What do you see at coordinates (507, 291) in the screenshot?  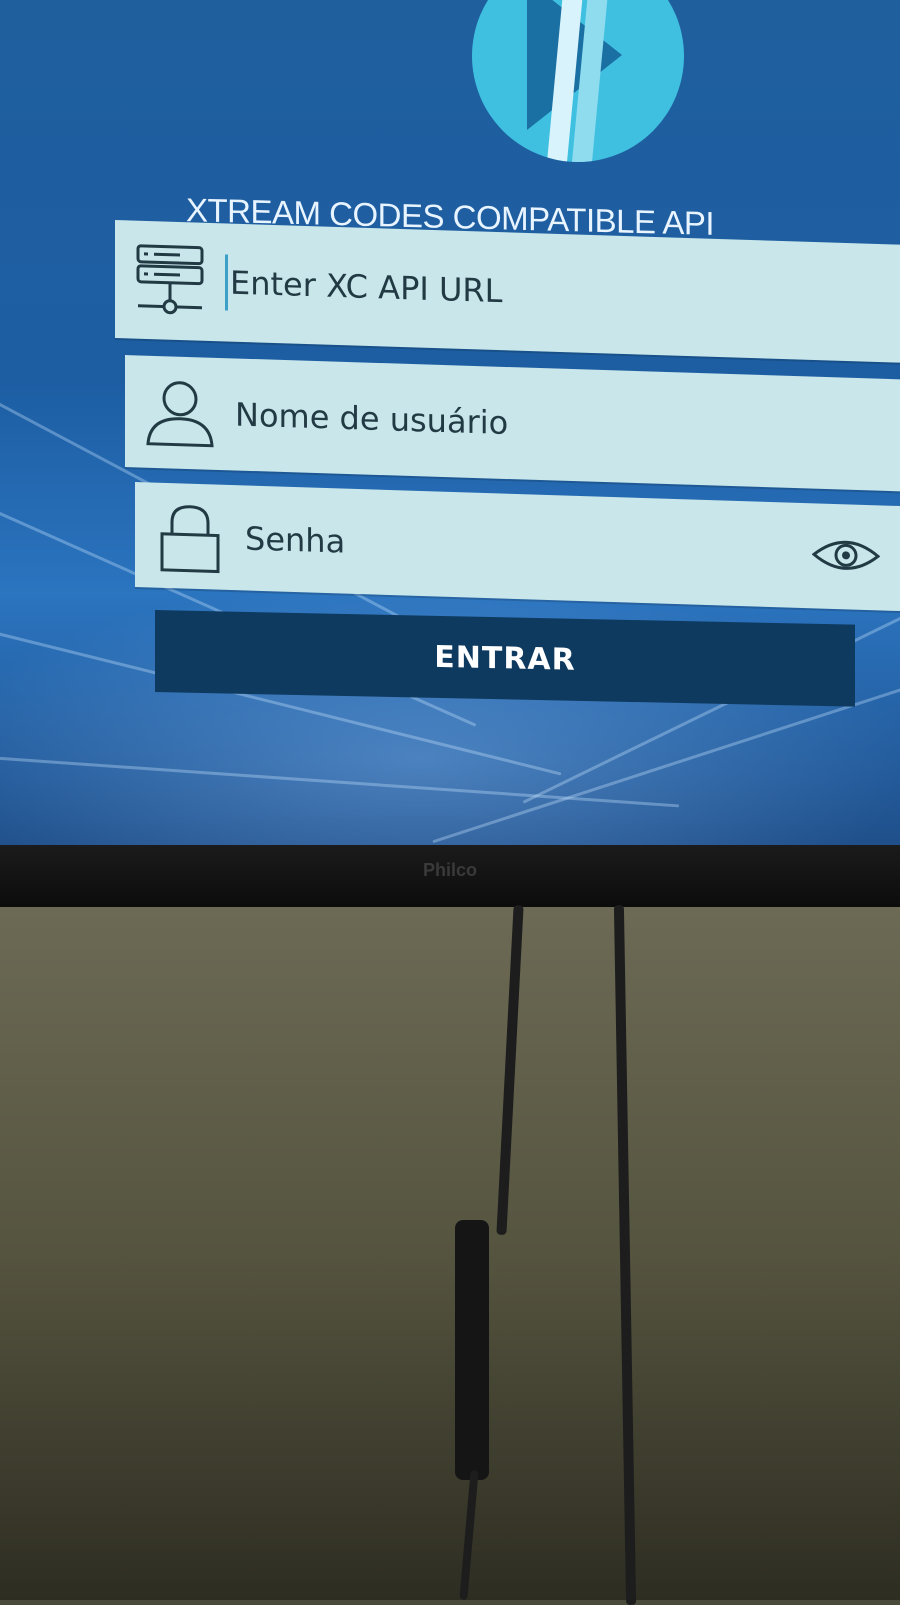 I see `url-field: Enter XC API URL` at bounding box center [507, 291].